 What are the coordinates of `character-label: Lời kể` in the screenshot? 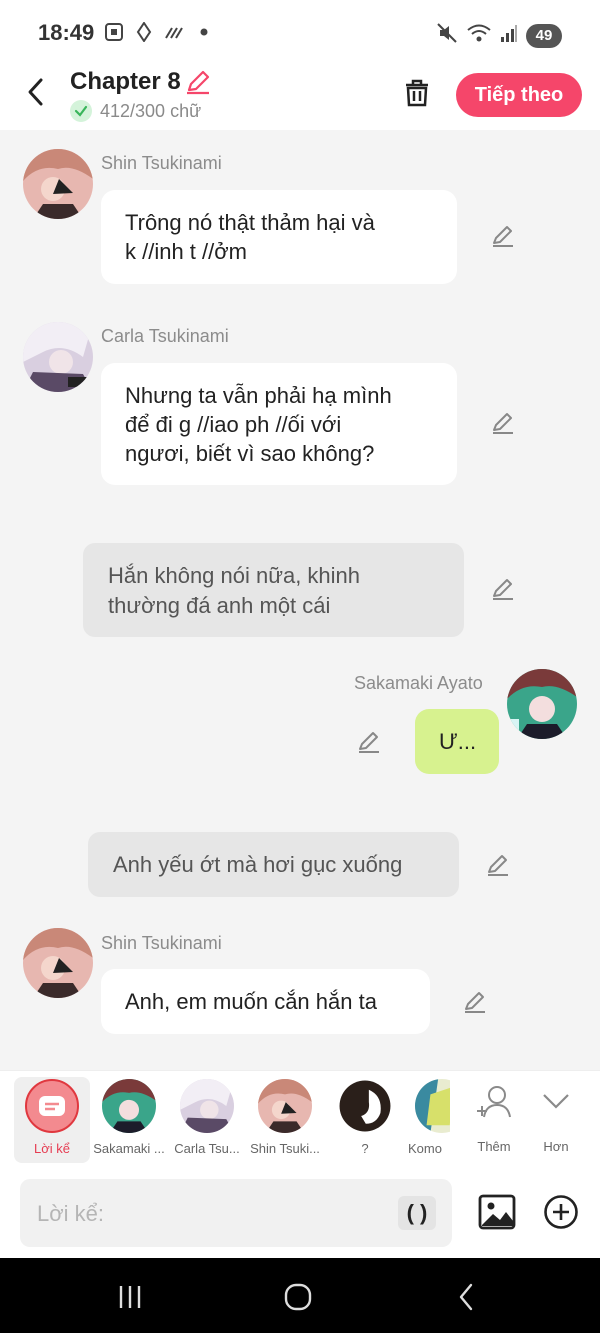 It's located at (52, 1148).